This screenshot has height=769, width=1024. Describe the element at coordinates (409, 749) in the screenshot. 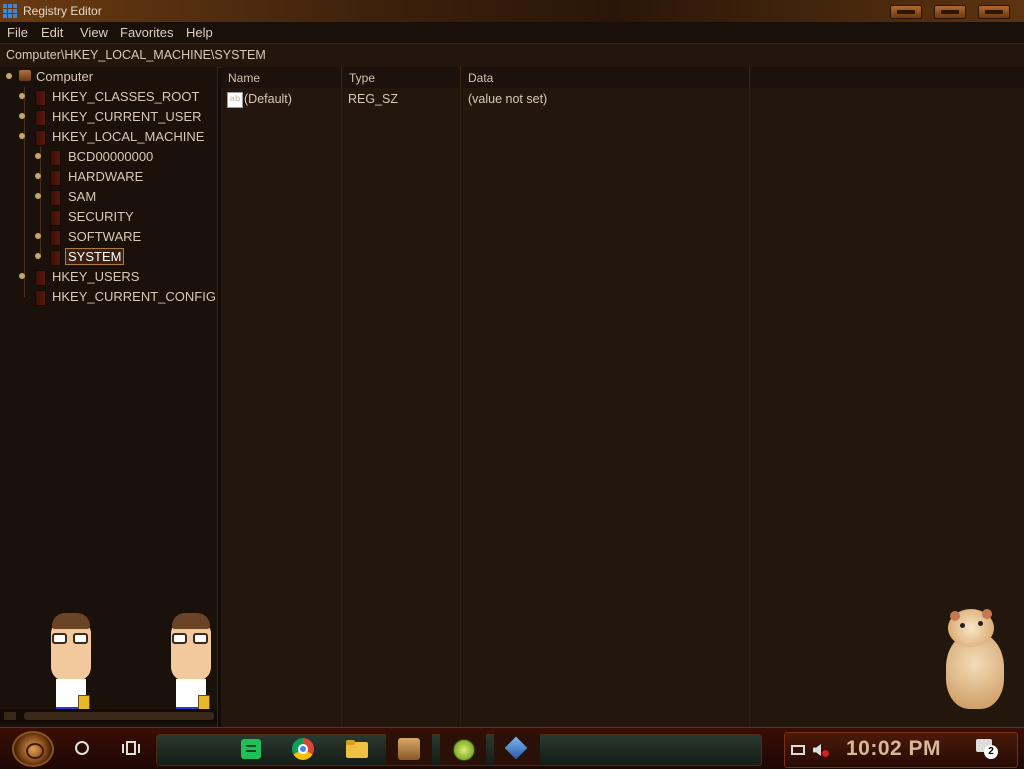

I see `game-icon` at that location.